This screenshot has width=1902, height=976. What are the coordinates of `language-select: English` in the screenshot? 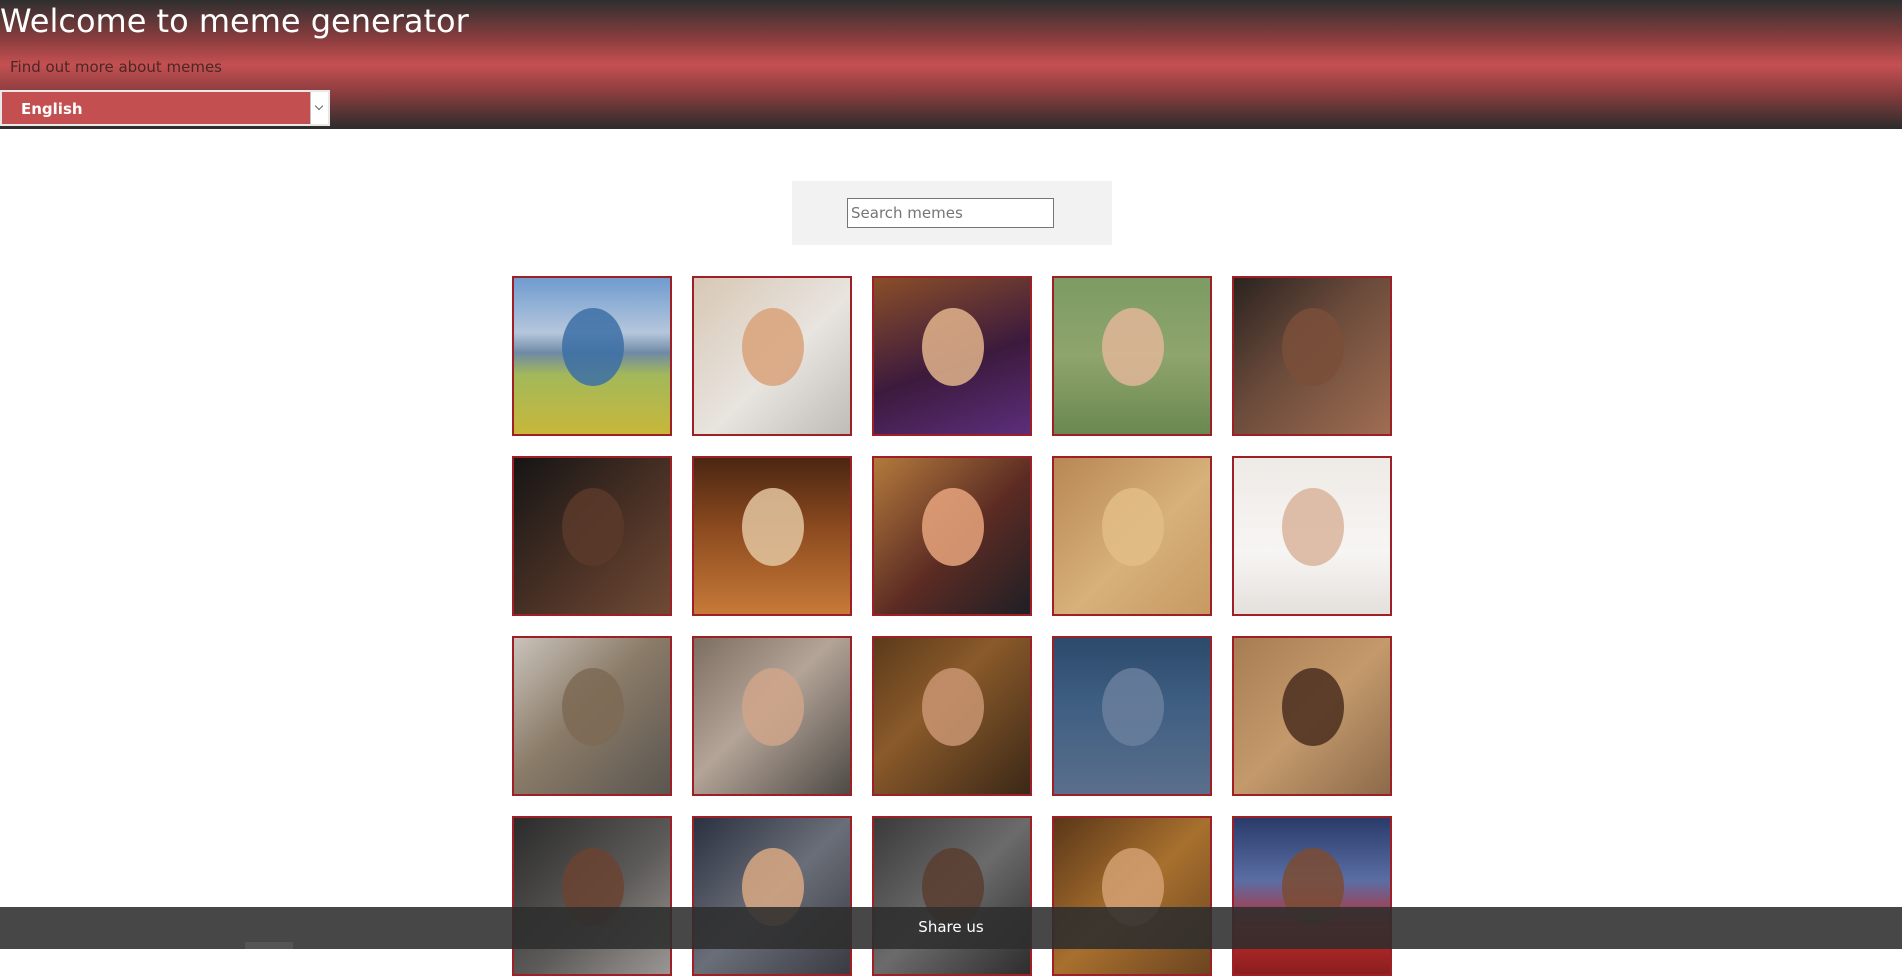 It's located at (165, 108).